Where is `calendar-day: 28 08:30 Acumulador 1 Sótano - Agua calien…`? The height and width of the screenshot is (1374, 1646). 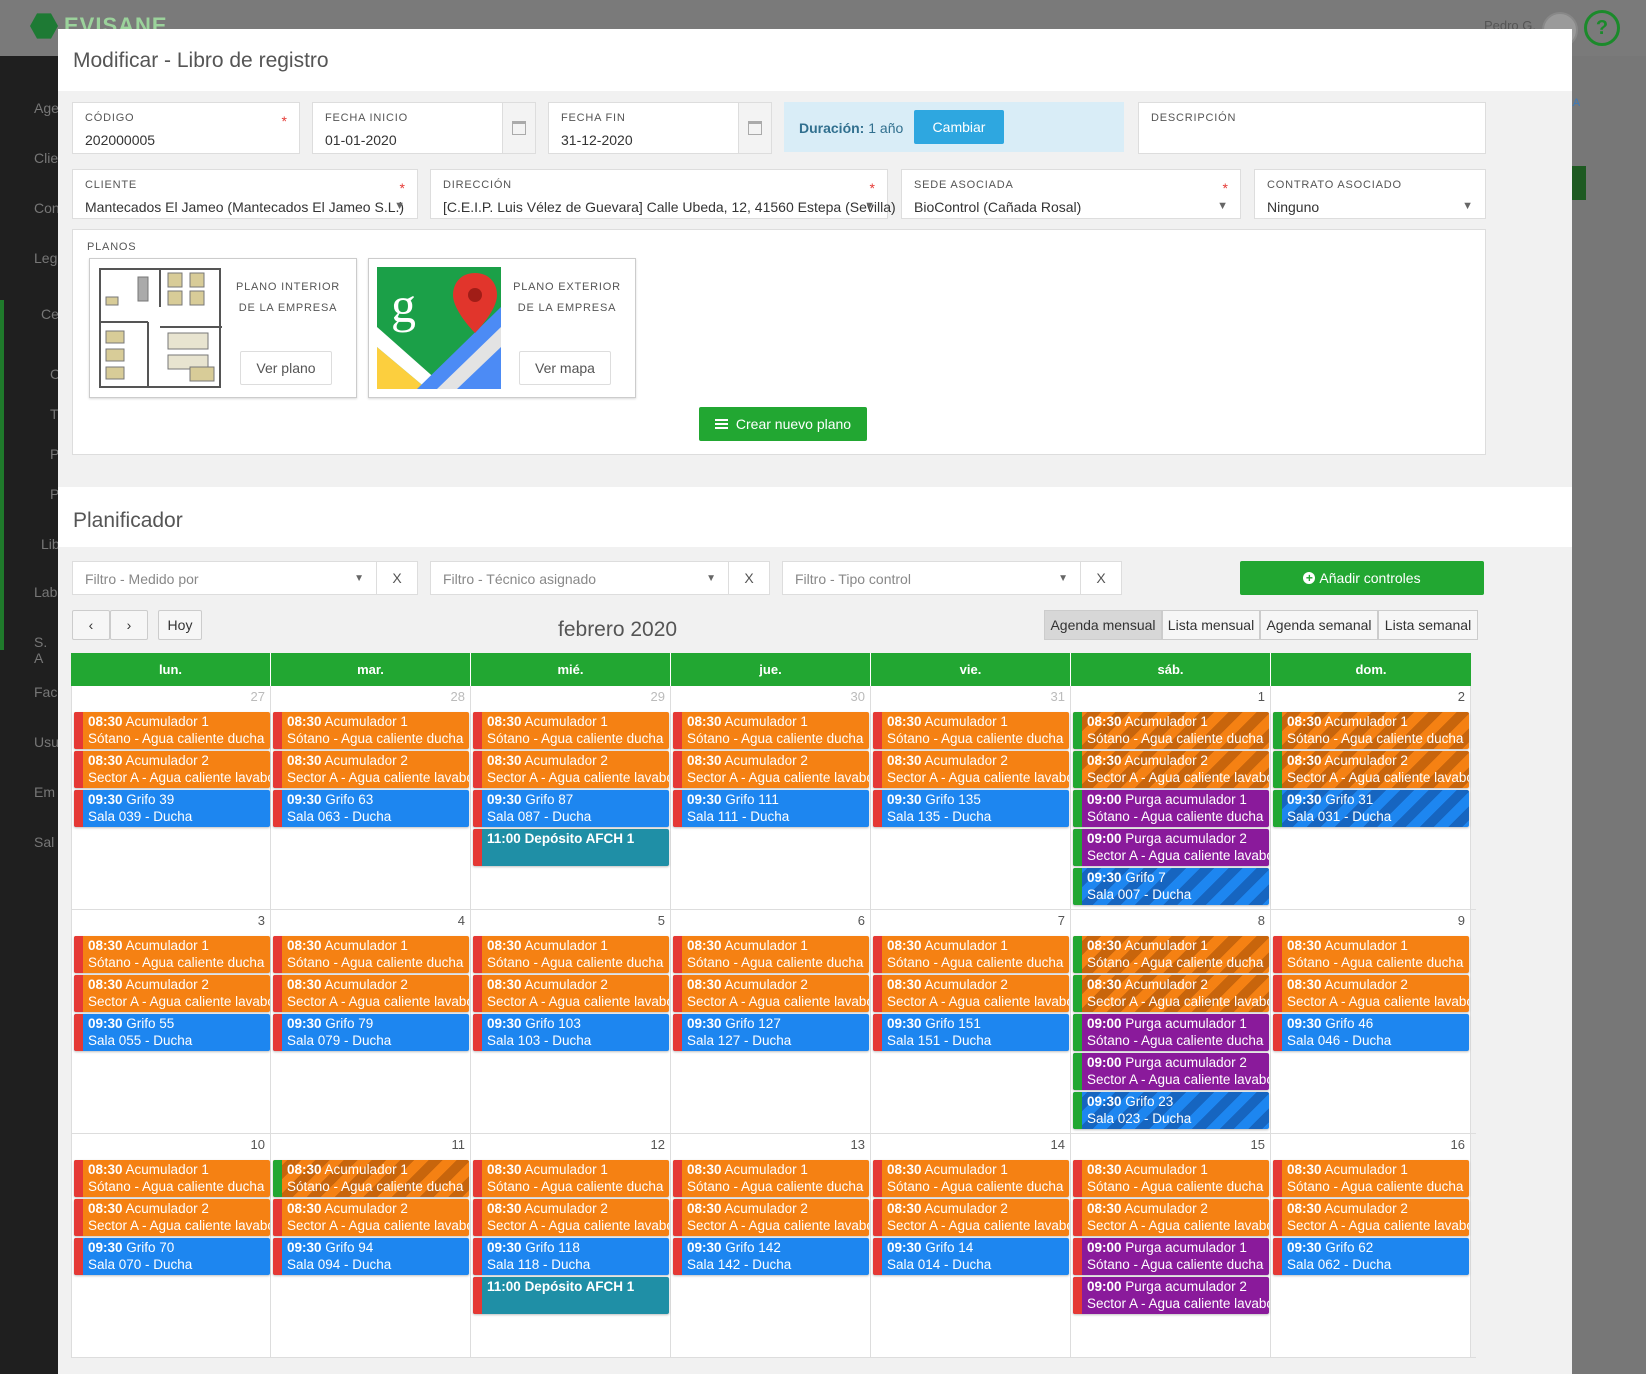
calendar-day: 28 08:30 Acumulador 1 Sótano - Agua calien… is located at coordinates (371, 797).